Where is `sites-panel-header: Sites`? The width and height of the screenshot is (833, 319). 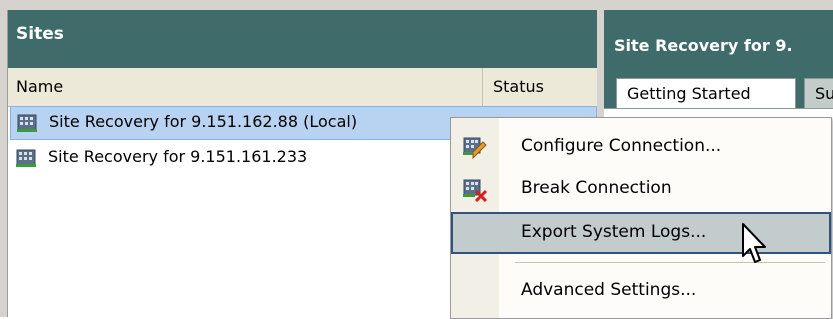 sites-panel-header: Sites is located at coordinates (302, 39).